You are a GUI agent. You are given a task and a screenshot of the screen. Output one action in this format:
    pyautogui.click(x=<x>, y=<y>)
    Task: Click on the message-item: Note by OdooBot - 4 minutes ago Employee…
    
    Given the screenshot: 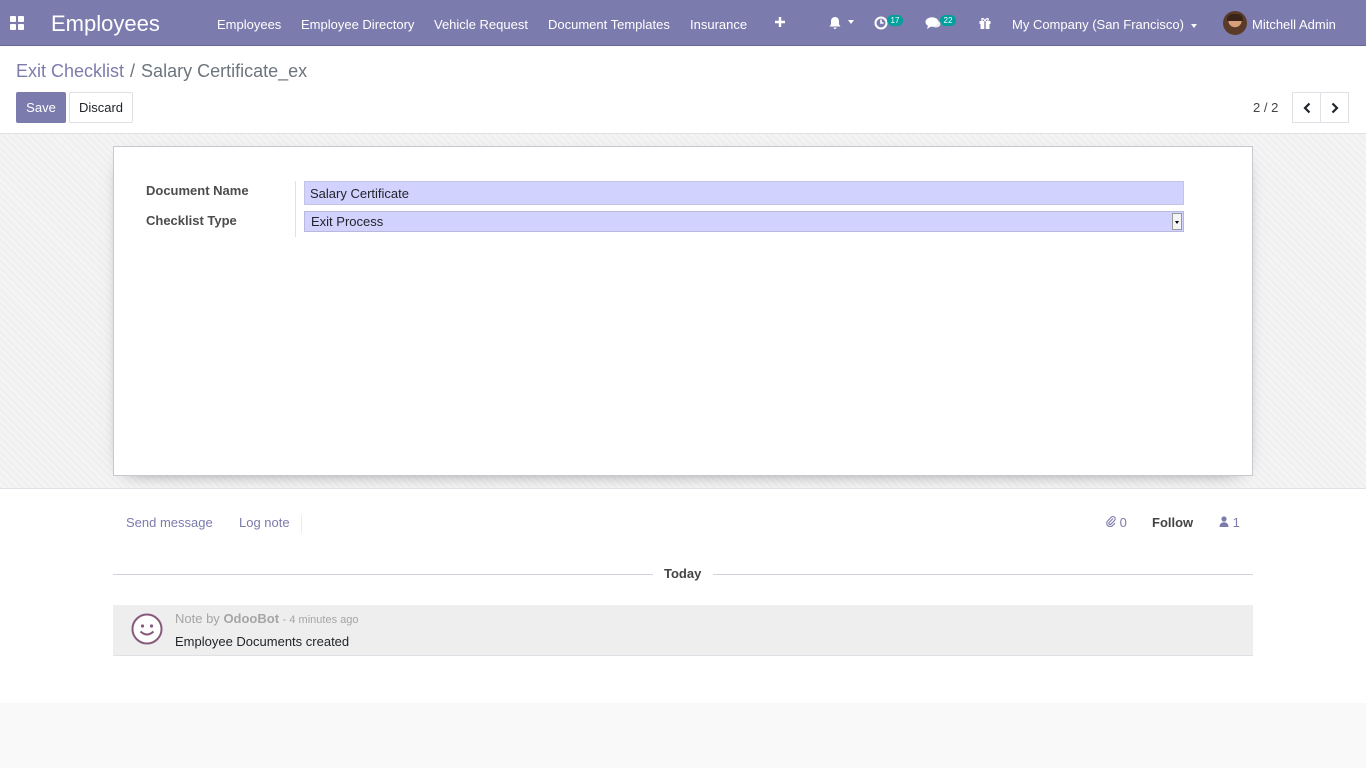 What is the action you would take?
    pyautogui.click(x=683, y=630)
    